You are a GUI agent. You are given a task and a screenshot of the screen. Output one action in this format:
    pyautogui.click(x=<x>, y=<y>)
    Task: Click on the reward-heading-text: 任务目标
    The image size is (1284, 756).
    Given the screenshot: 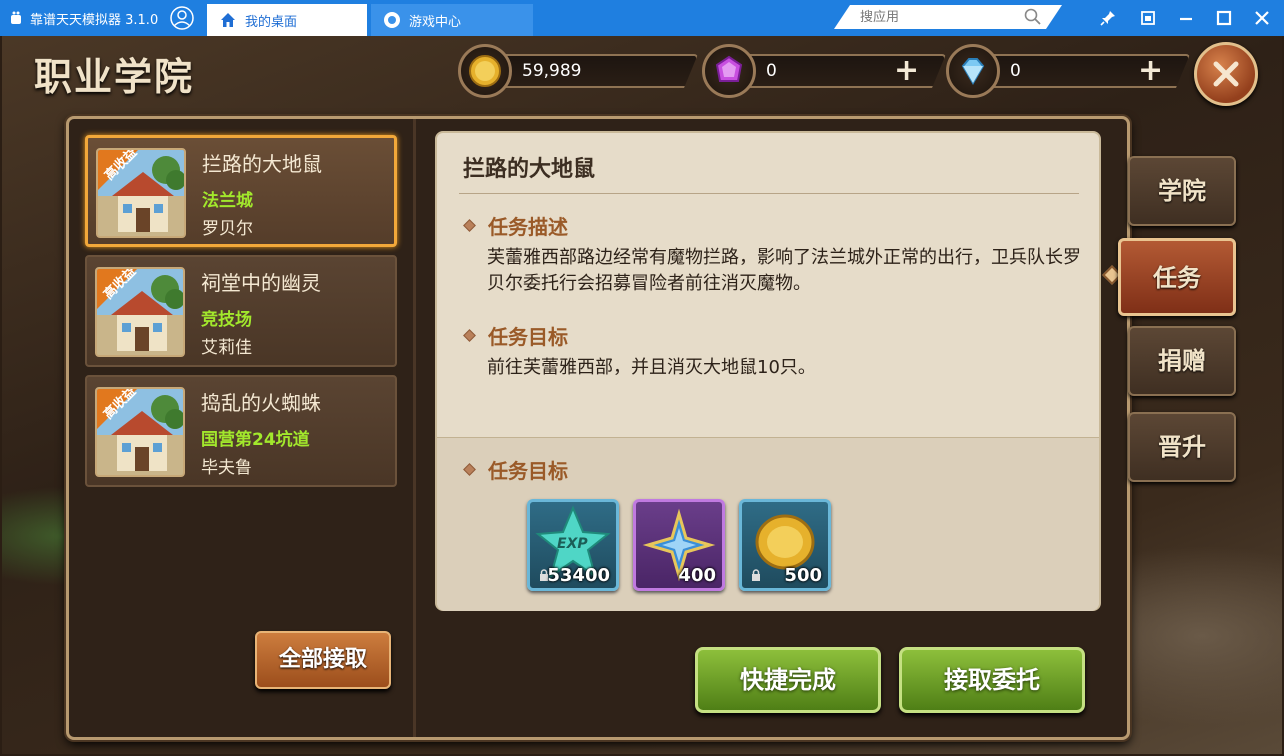 What is the action you would take?
    pyautogui.click(x=528, y=471)
    